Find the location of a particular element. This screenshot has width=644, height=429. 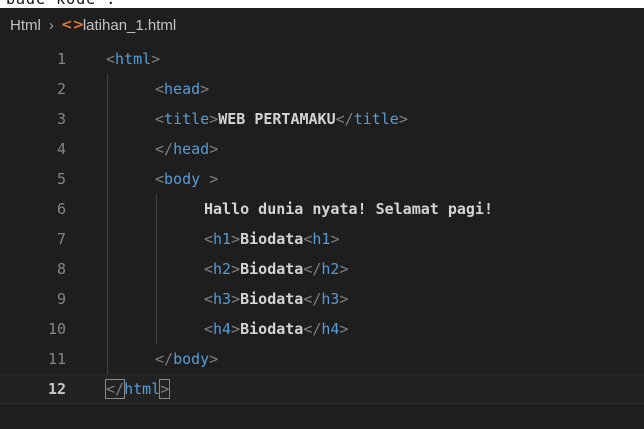

line-number: 12 is located at coordinates (56, 389).